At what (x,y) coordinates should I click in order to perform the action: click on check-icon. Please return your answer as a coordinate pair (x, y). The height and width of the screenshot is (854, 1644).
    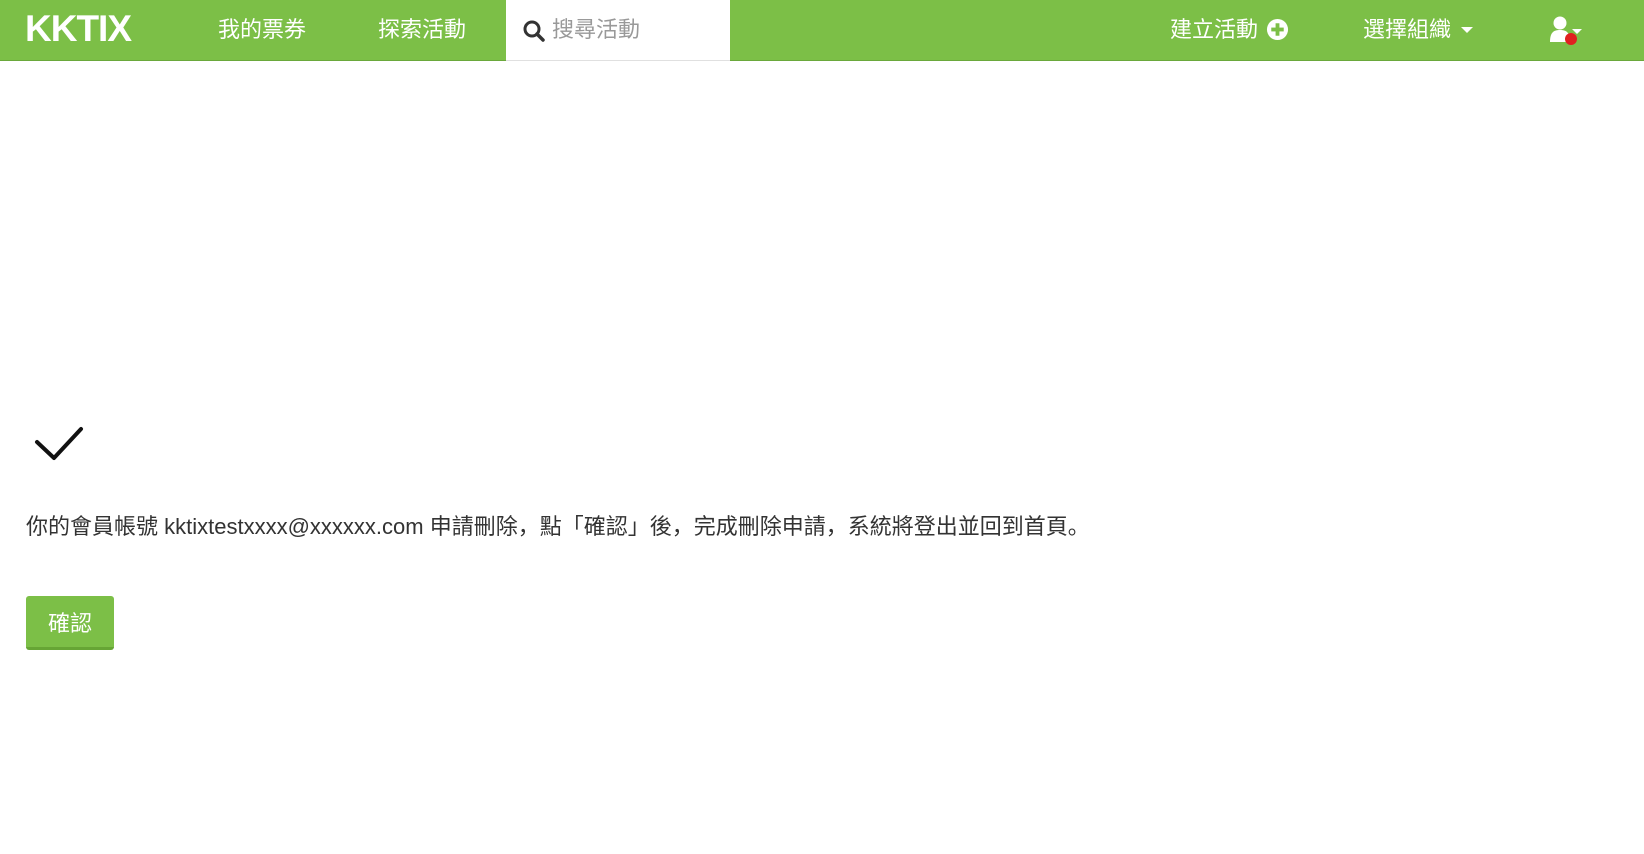
    Looking at the image, I should click on (59, 443).